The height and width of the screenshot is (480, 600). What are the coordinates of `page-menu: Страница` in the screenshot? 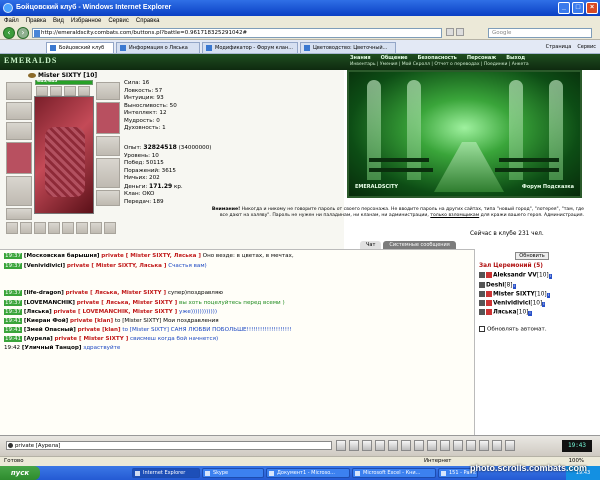 It's located at (559, 47).